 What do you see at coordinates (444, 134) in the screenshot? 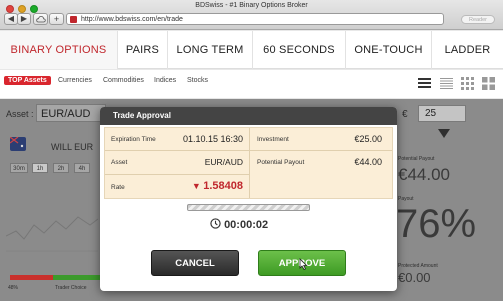
I see `put-arrow-icon` at bounding box center [444, 134].